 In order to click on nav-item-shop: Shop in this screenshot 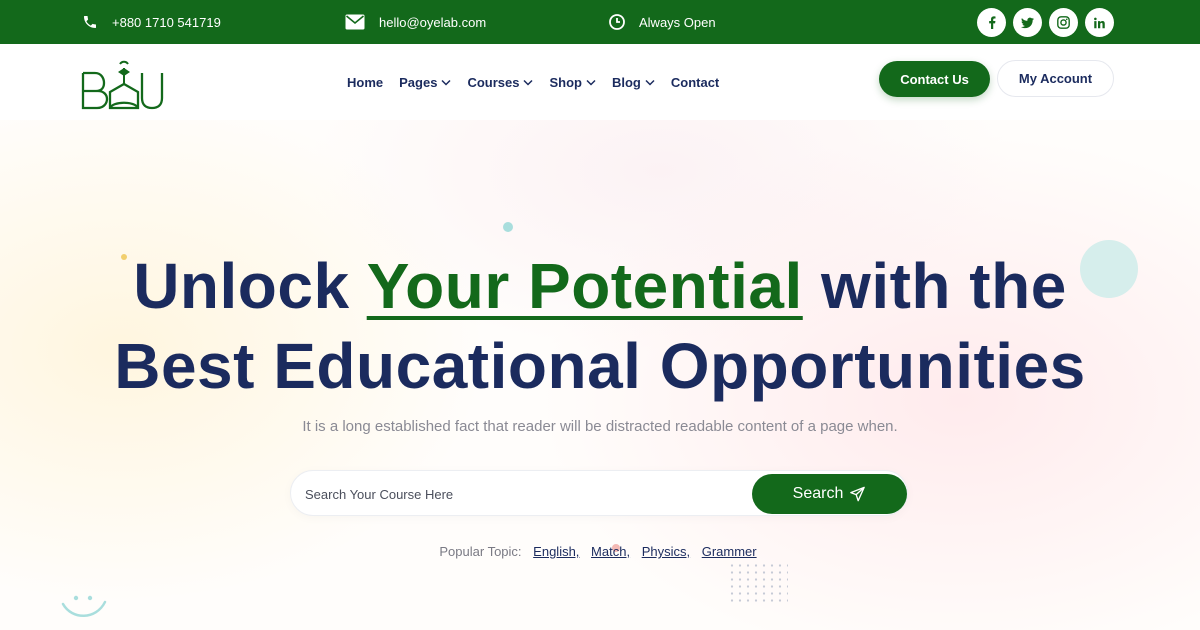, I will do `click(572, 82)`.